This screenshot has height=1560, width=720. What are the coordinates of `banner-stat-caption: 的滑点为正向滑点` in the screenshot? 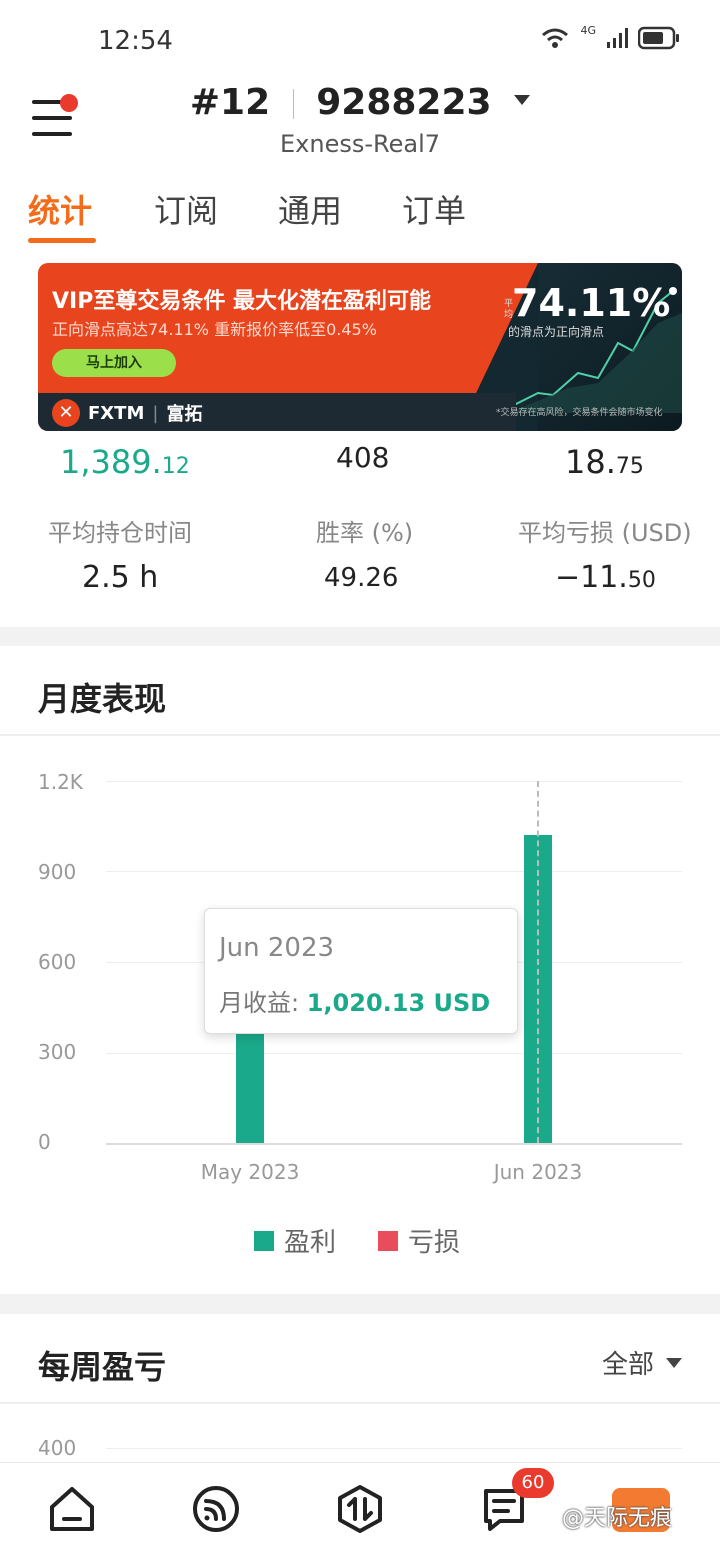 It's located at (556, 332).